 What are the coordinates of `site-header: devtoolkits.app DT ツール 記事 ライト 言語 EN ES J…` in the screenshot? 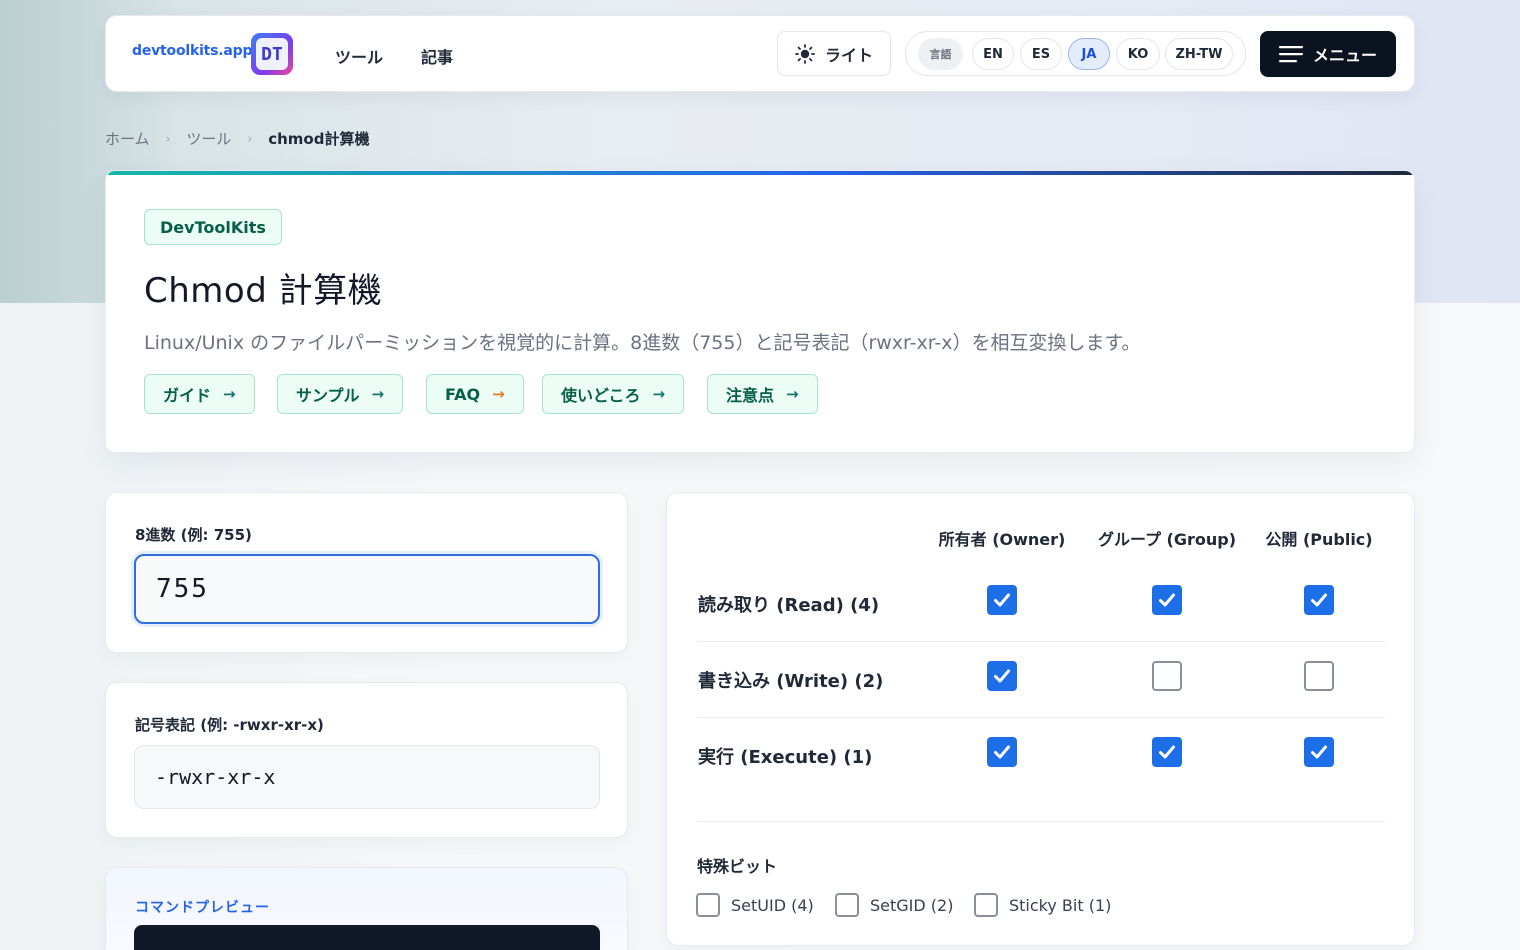 It's located at (760, 53).